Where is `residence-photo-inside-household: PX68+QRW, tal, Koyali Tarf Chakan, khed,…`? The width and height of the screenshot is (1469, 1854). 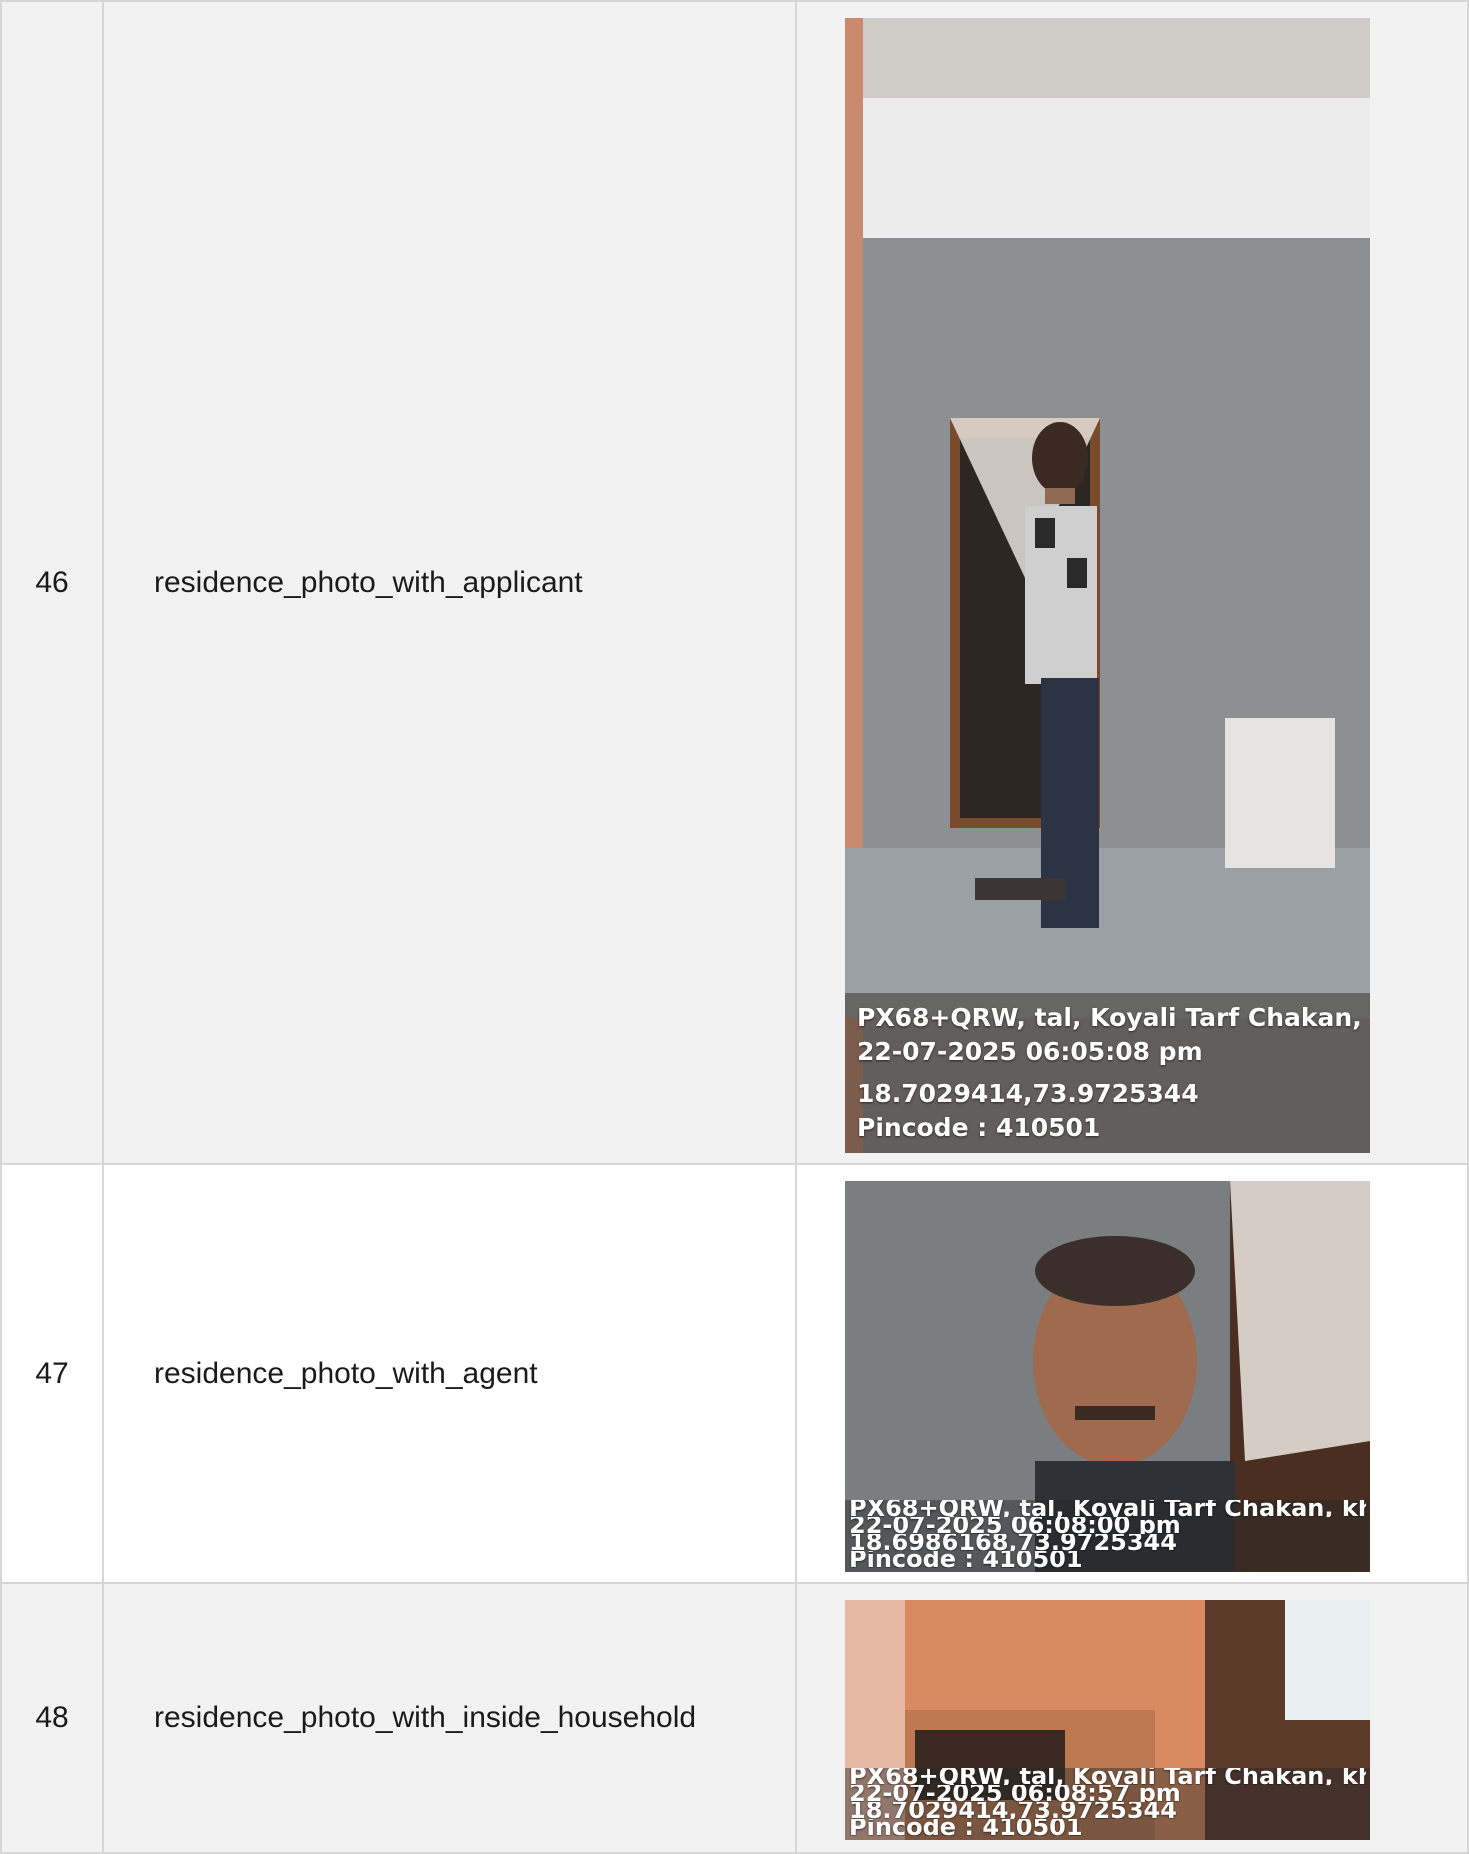
residence-photo-inside-household: PX68+QRW, tal, Koyali Tarf Chakan, khed,… is located at coordinates (1107, 1720).